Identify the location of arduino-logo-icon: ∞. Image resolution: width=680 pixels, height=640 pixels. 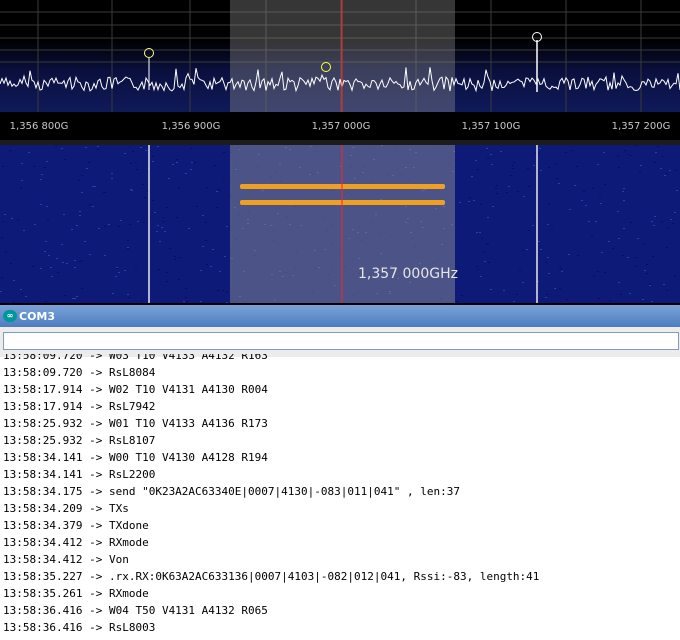
(10, 316).